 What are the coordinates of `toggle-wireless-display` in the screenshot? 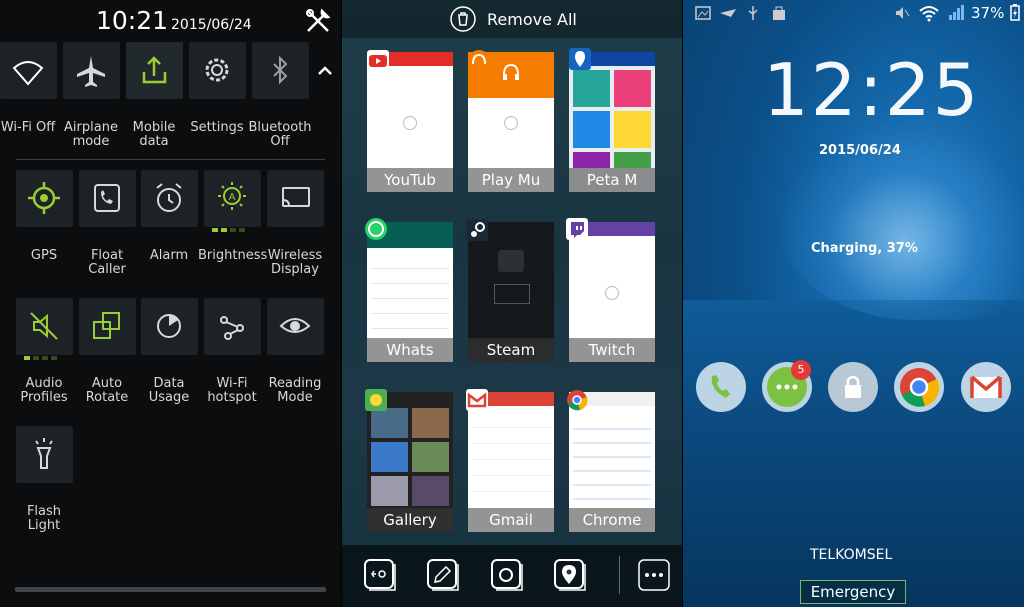 It's located at (295, 198).